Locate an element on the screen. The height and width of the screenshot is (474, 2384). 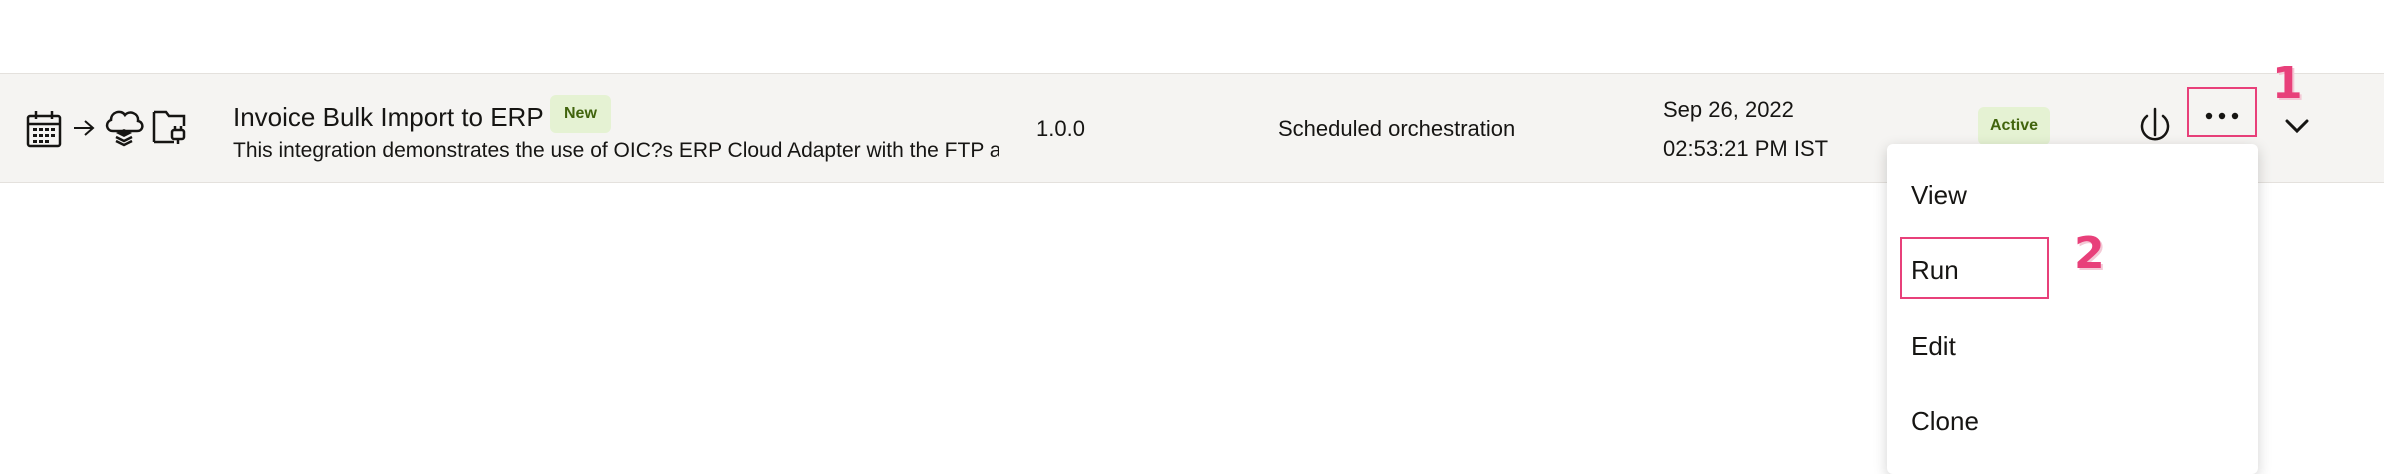
folder-plug-icon is located at coordinates (170, 127).